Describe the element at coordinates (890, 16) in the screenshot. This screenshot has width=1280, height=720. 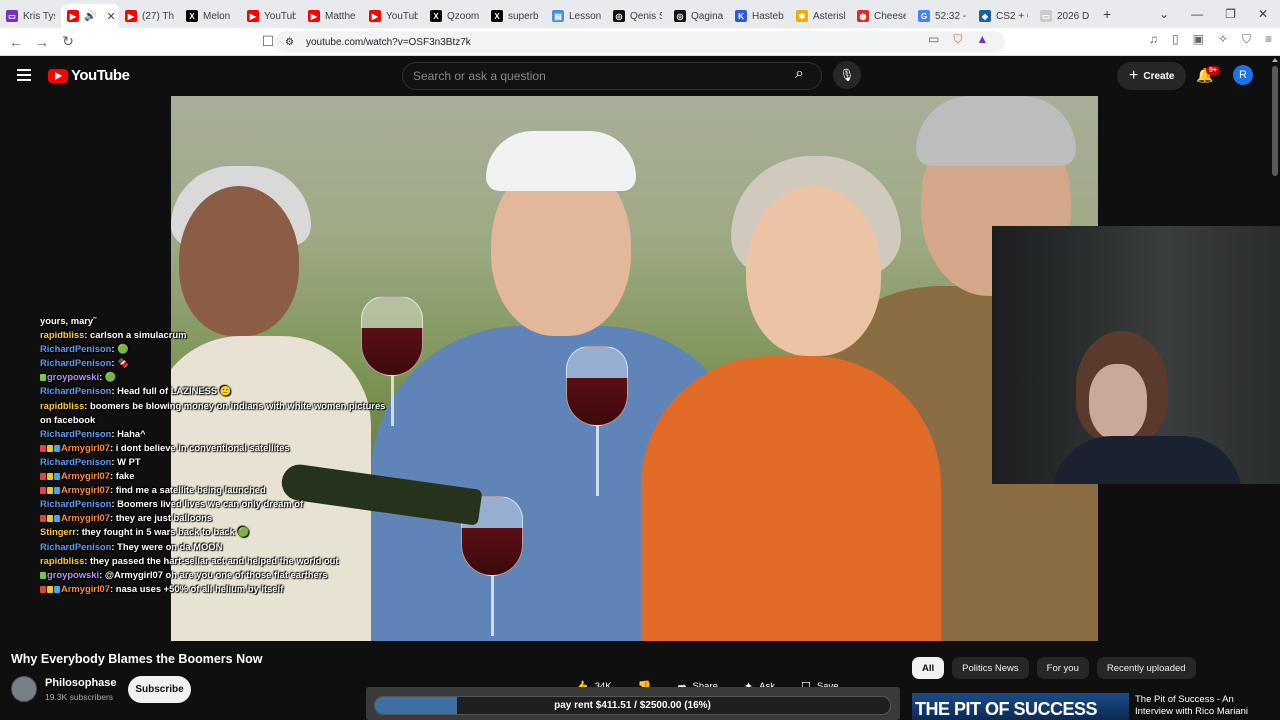
I see `tab-label: Cheese` at that location.